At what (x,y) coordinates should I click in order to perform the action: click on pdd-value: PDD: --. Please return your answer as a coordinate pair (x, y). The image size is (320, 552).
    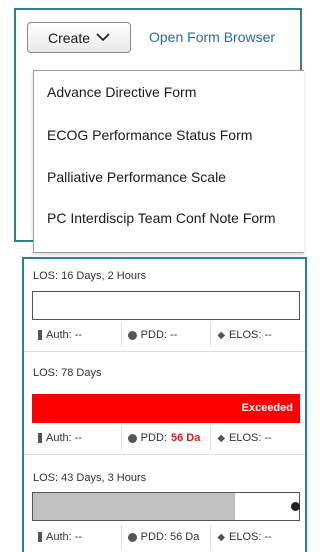
    Looking at the image, I should click on (159, 335).